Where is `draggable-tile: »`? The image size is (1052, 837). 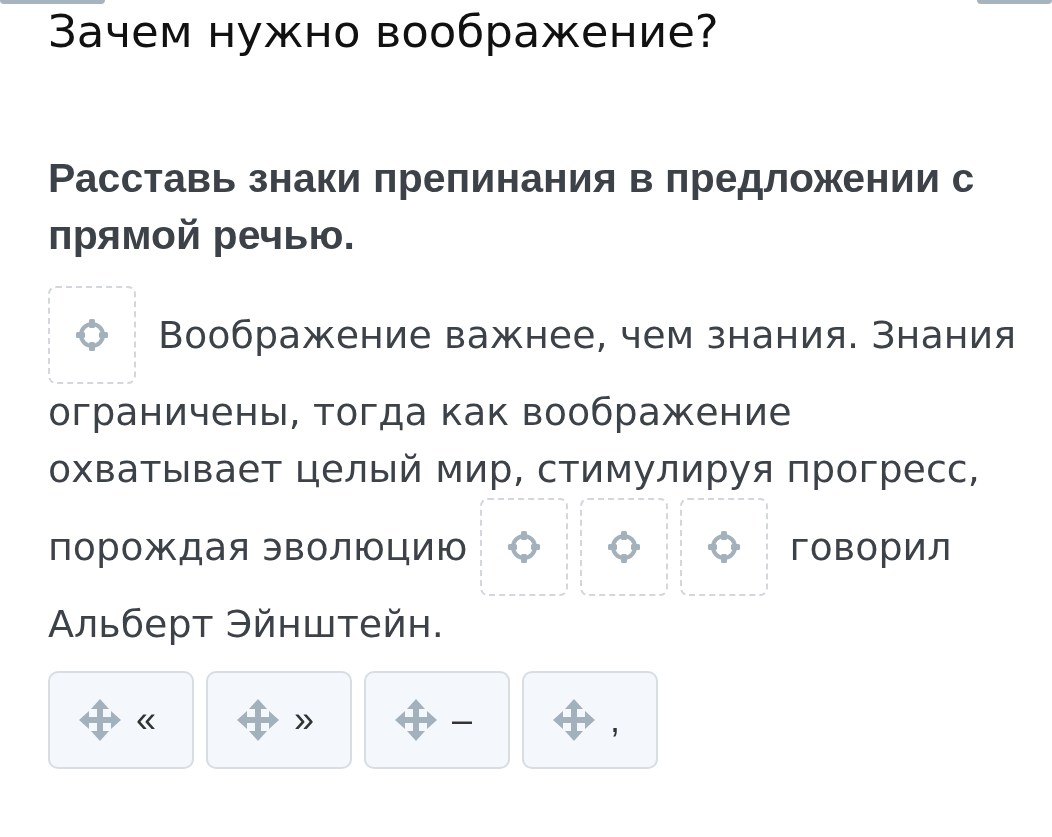 draggable-tile: » is located at coordinates (279, 720).